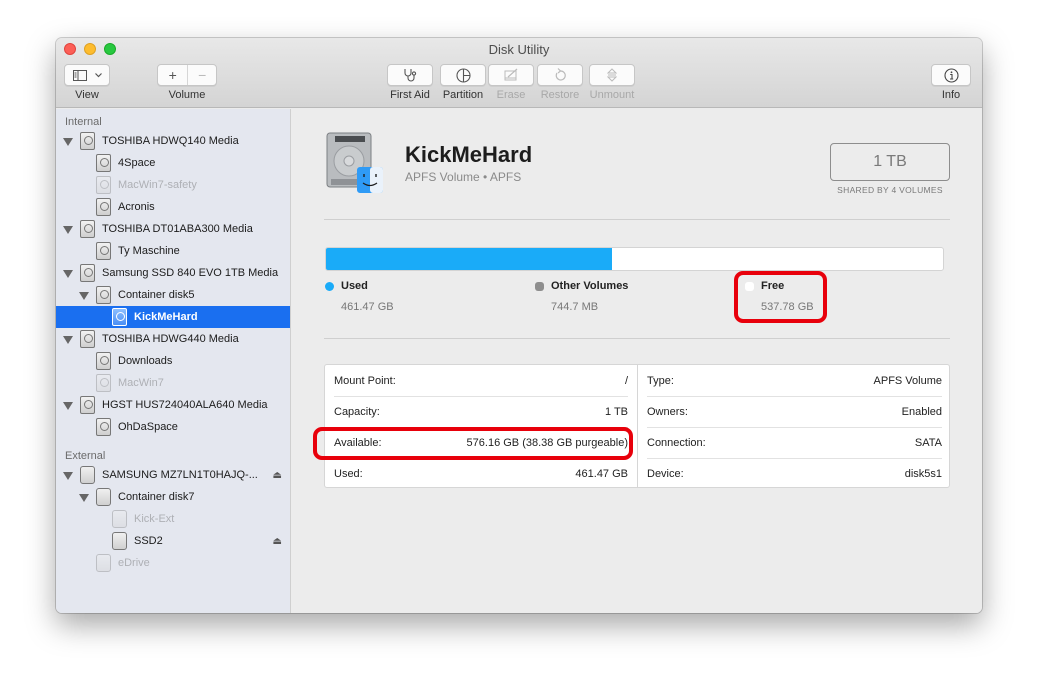 This screenshot has height=687, width=1038. Describe the element at coordinates (134, 563) in the screenshot. I see `sidebar-item-label: eDrive` at that location.